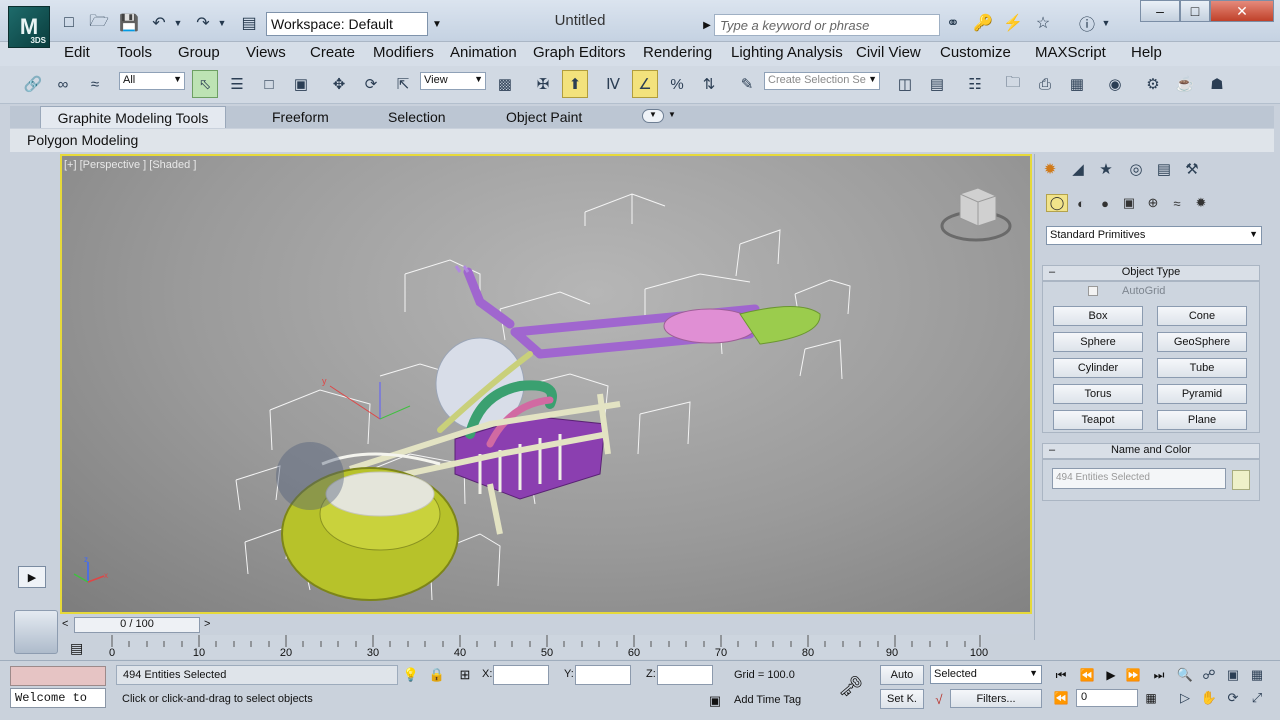 This screenshot has width=1280, height=720. I want to click on menu-maxscript: MAXScript, so click(1070, 52).